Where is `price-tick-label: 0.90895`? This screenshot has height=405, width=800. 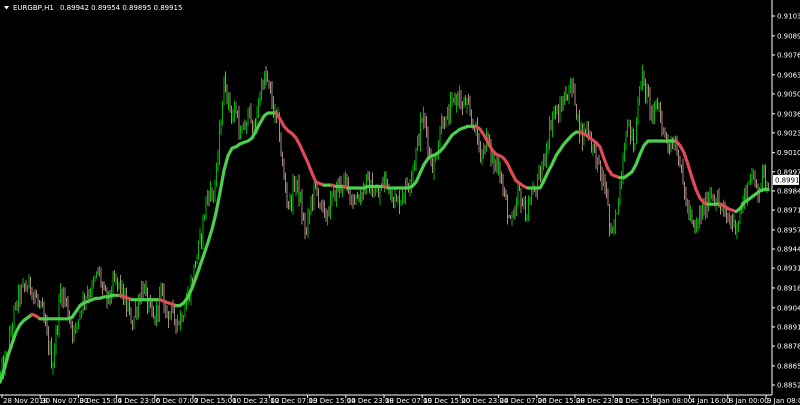
price-tick-label: 0.90895 is located at coordinates (788, 36).